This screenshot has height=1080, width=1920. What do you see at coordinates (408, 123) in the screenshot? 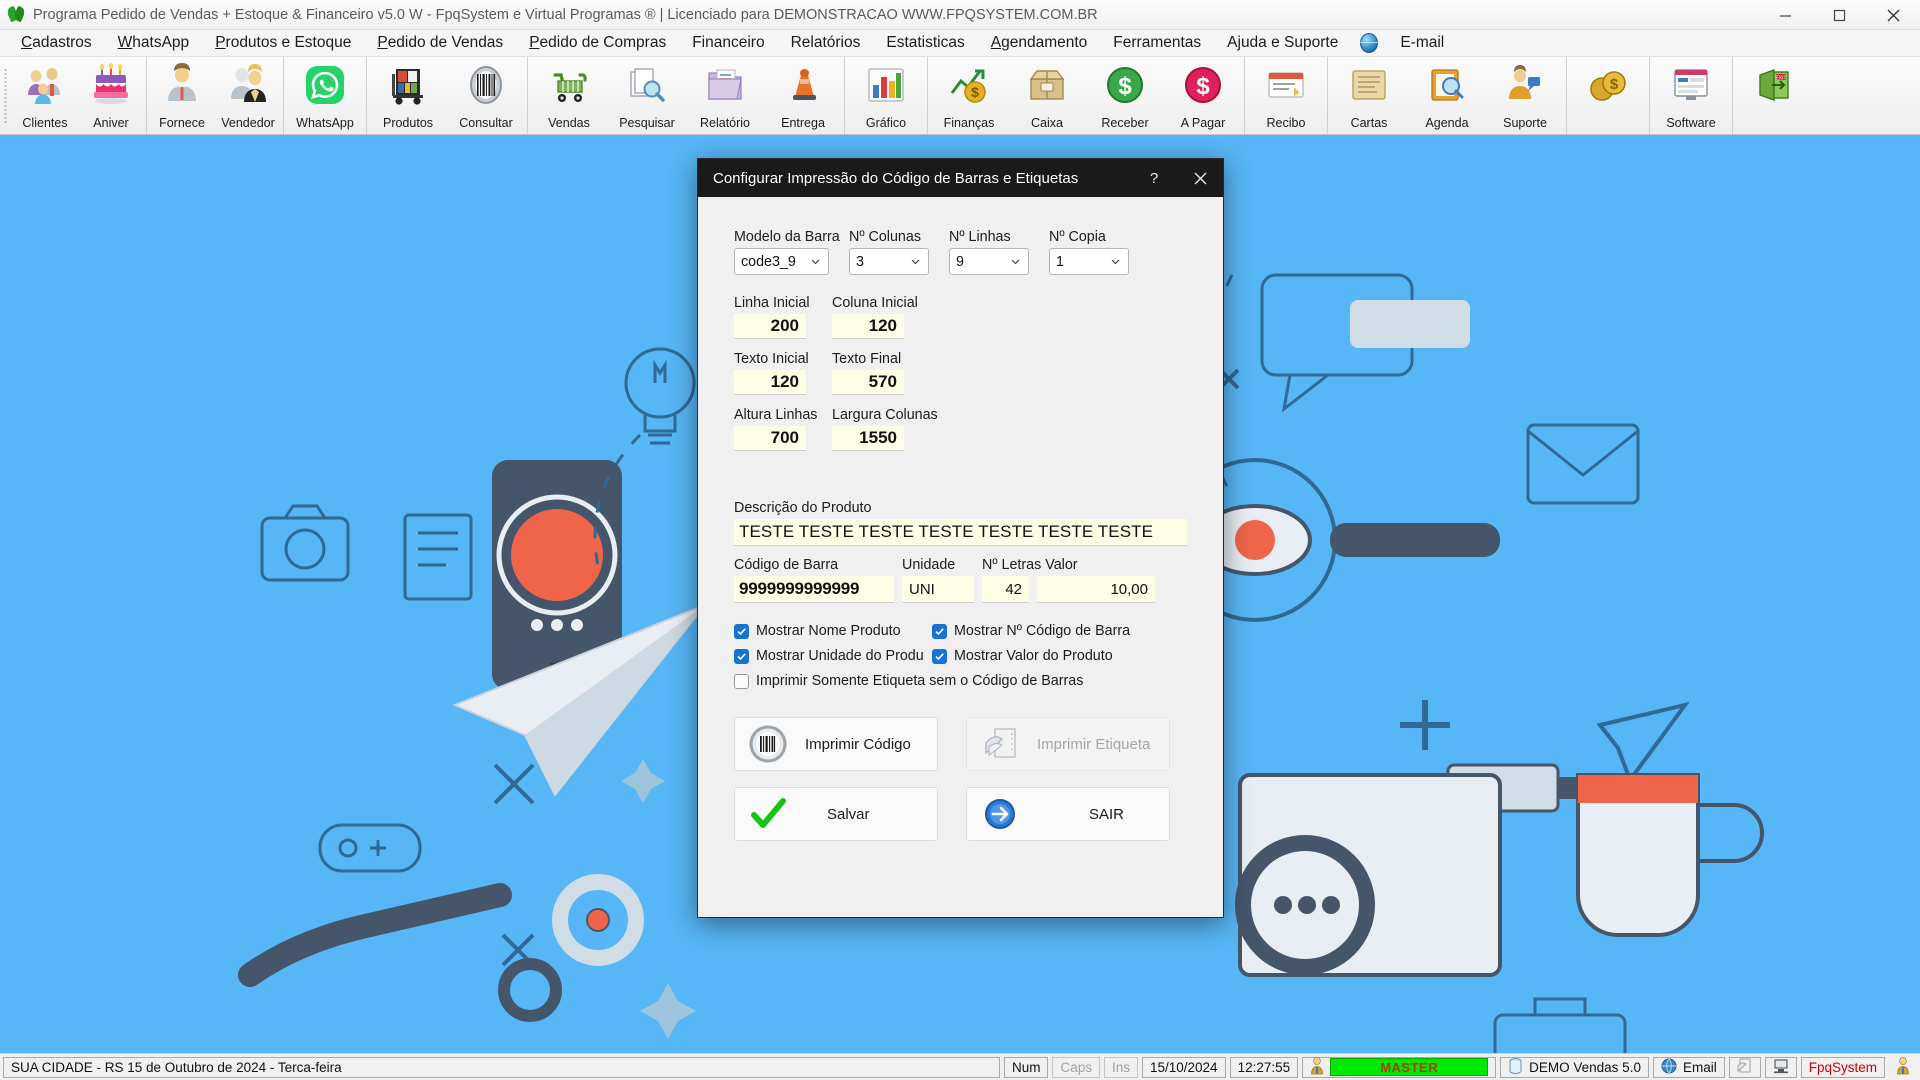
I see `toolbar-label: Produtos` at bounding box center [408, 123].